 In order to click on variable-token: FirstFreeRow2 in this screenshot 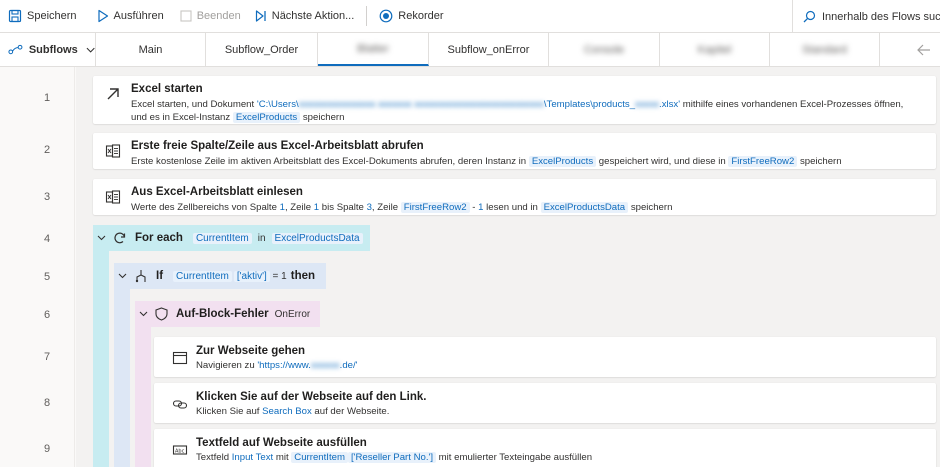, I will do `click(435, 207)`.